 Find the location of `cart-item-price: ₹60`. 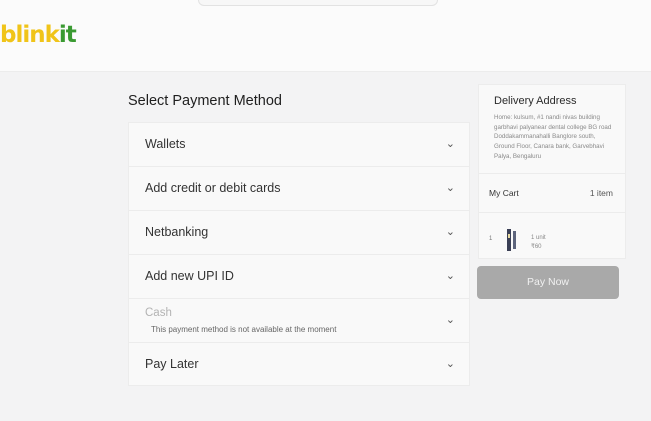

cart-item-price: ₹60 is located at coordinates (536, 247).